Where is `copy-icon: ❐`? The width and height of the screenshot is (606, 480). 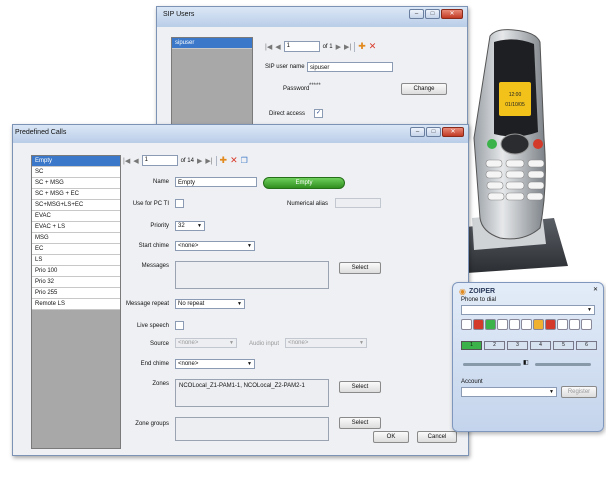
copy-icon: ❐ is located at coordinates (244, 160).